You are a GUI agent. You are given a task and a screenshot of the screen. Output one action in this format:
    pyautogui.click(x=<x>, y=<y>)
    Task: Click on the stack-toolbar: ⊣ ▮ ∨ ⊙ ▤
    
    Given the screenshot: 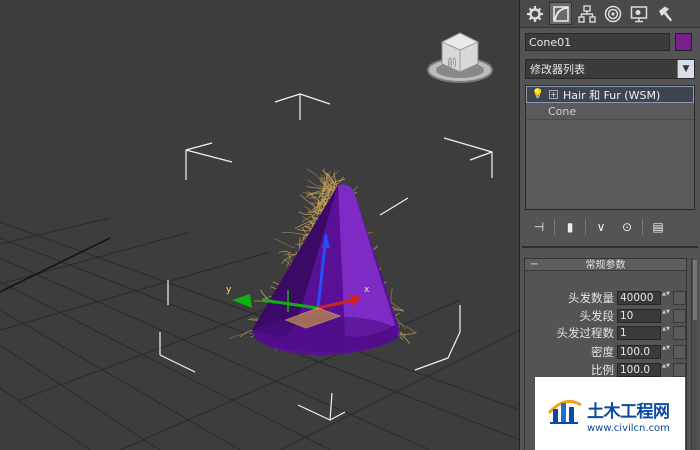 What is the action you would take?
    pyautogui.click(x=610, y=227)
    